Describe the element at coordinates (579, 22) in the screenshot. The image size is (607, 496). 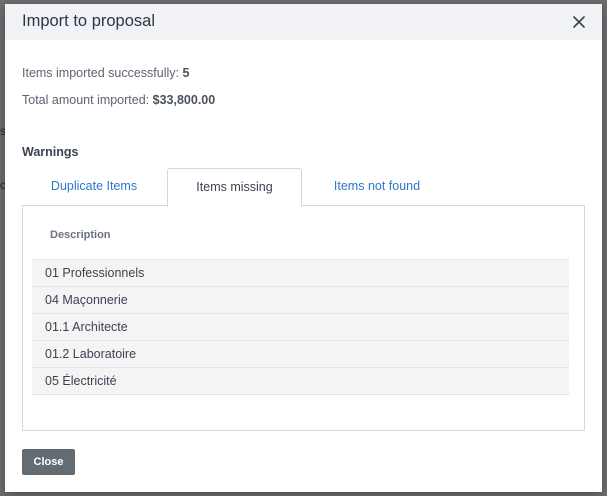
I see `close-icon` at that location.